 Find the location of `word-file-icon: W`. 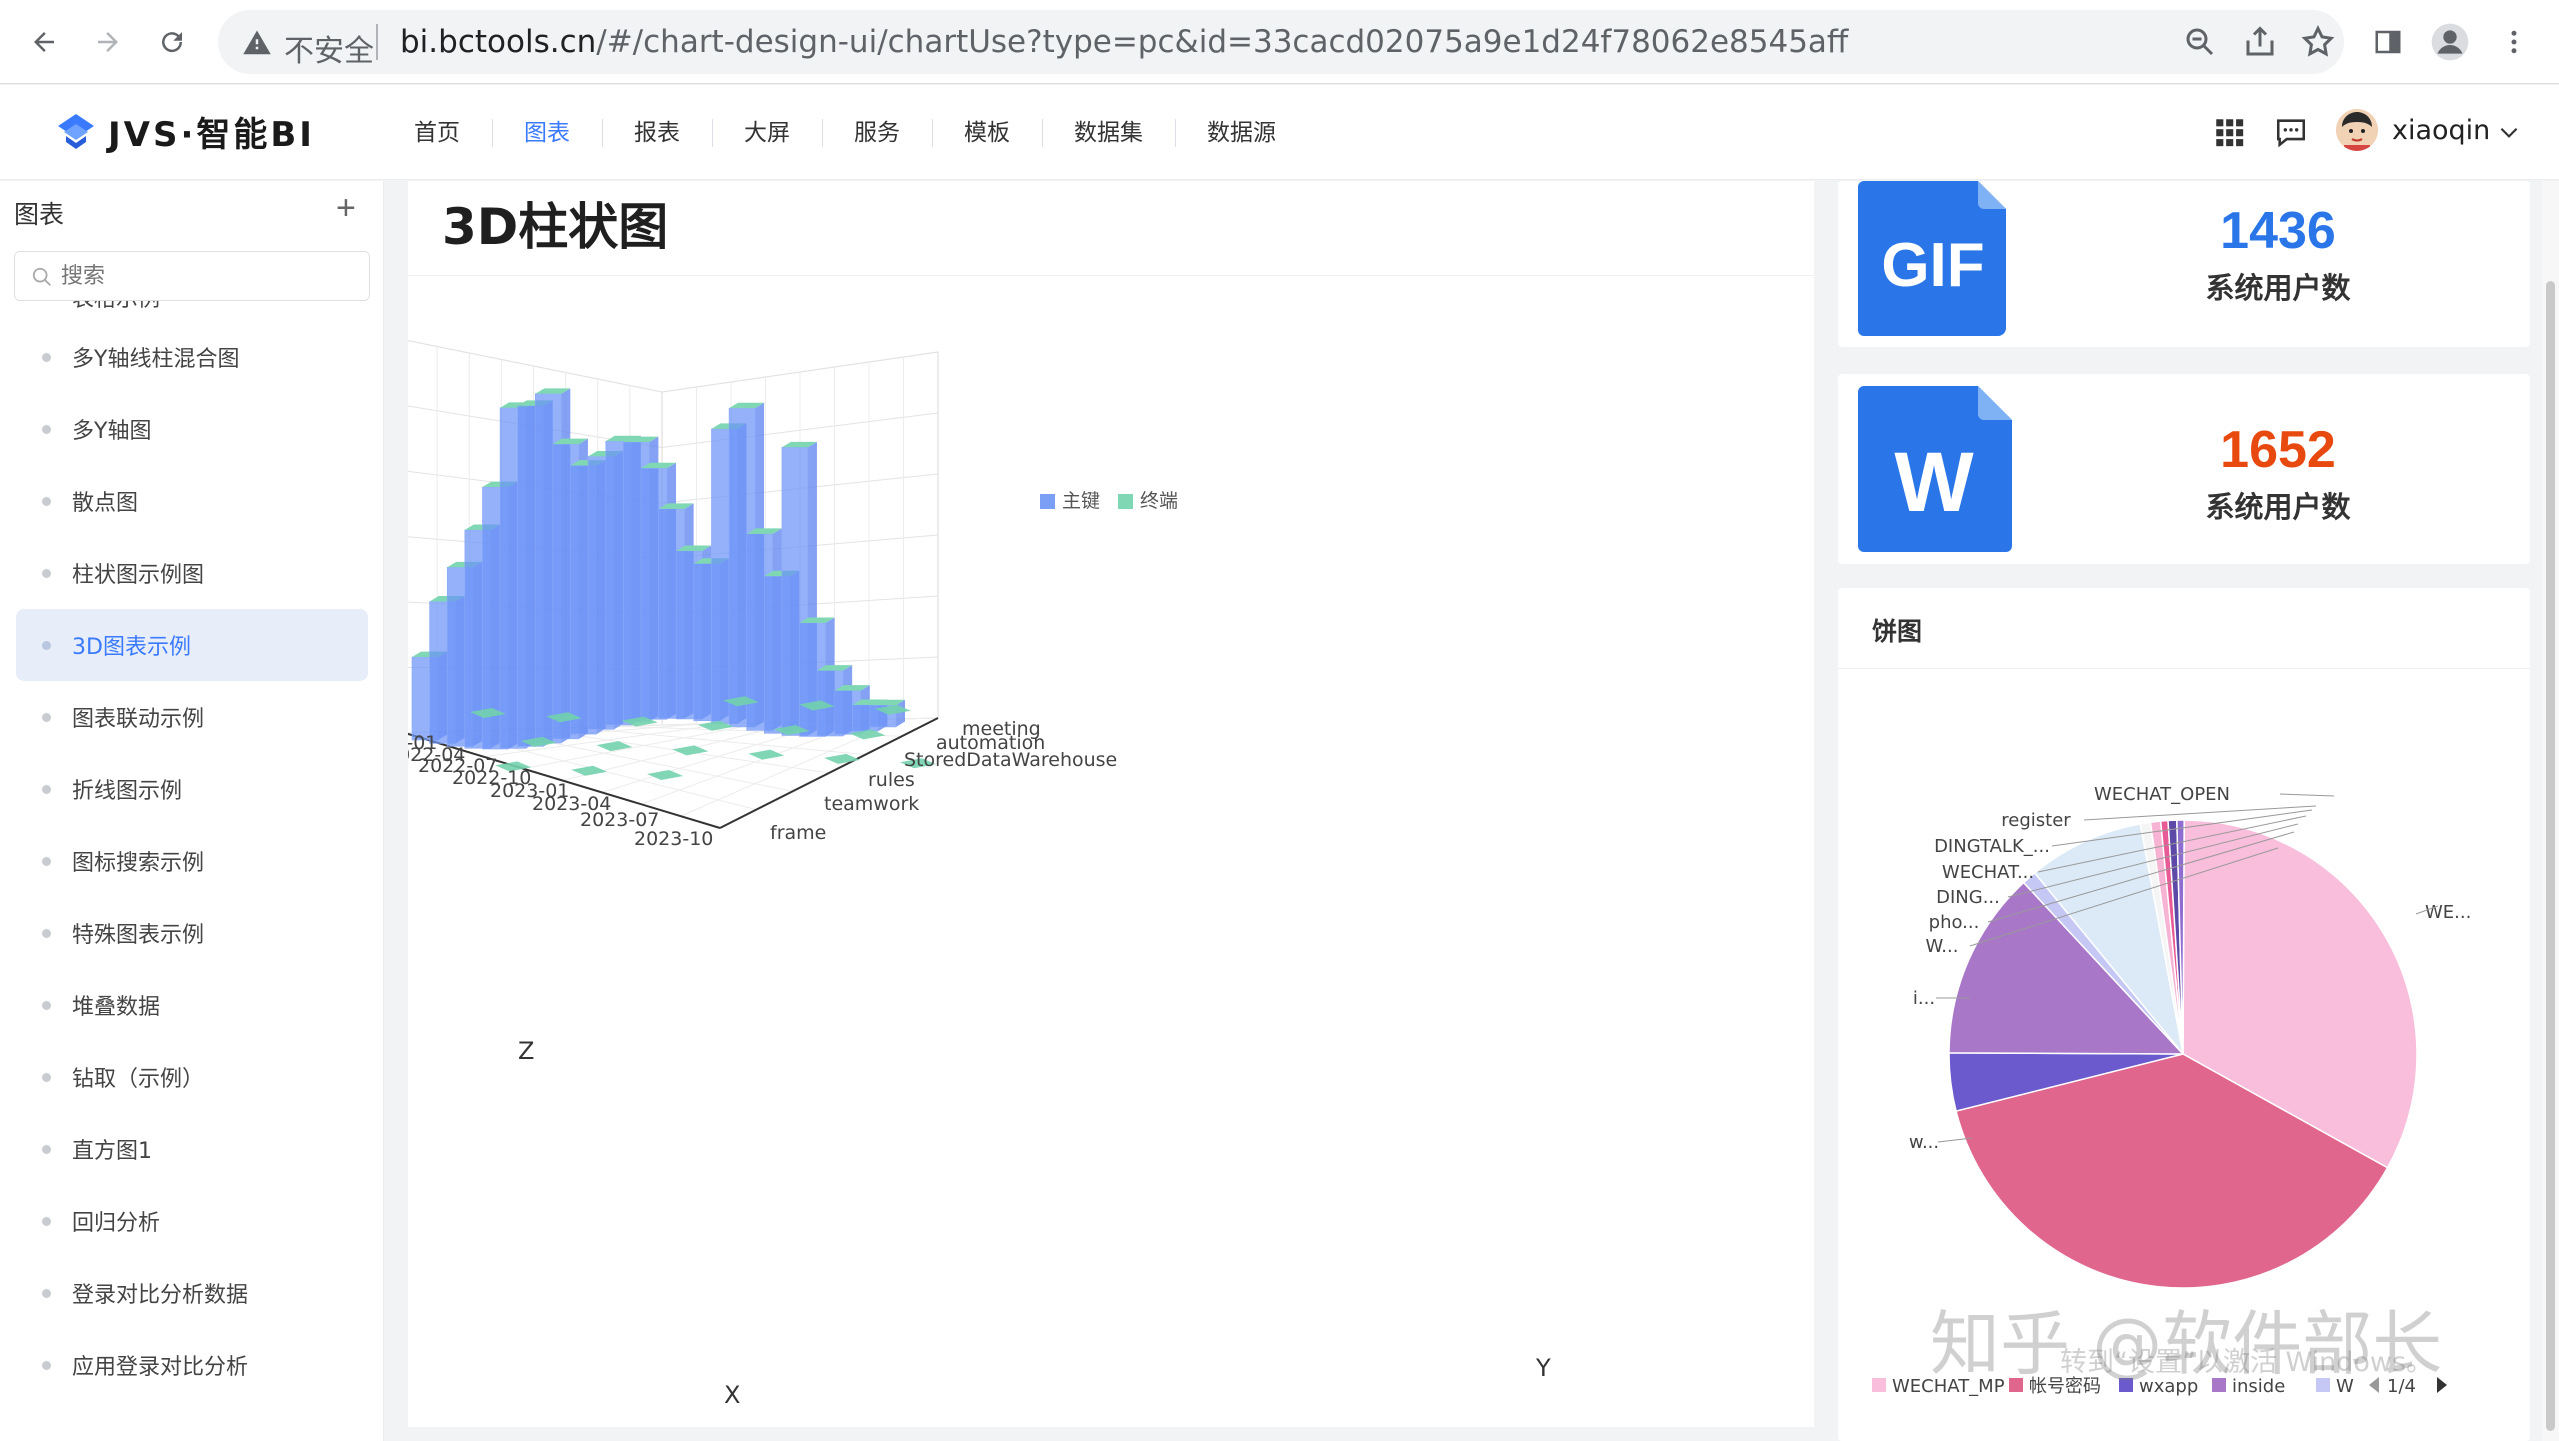

word-file-icon: W is located at coordinates (1935, 469).